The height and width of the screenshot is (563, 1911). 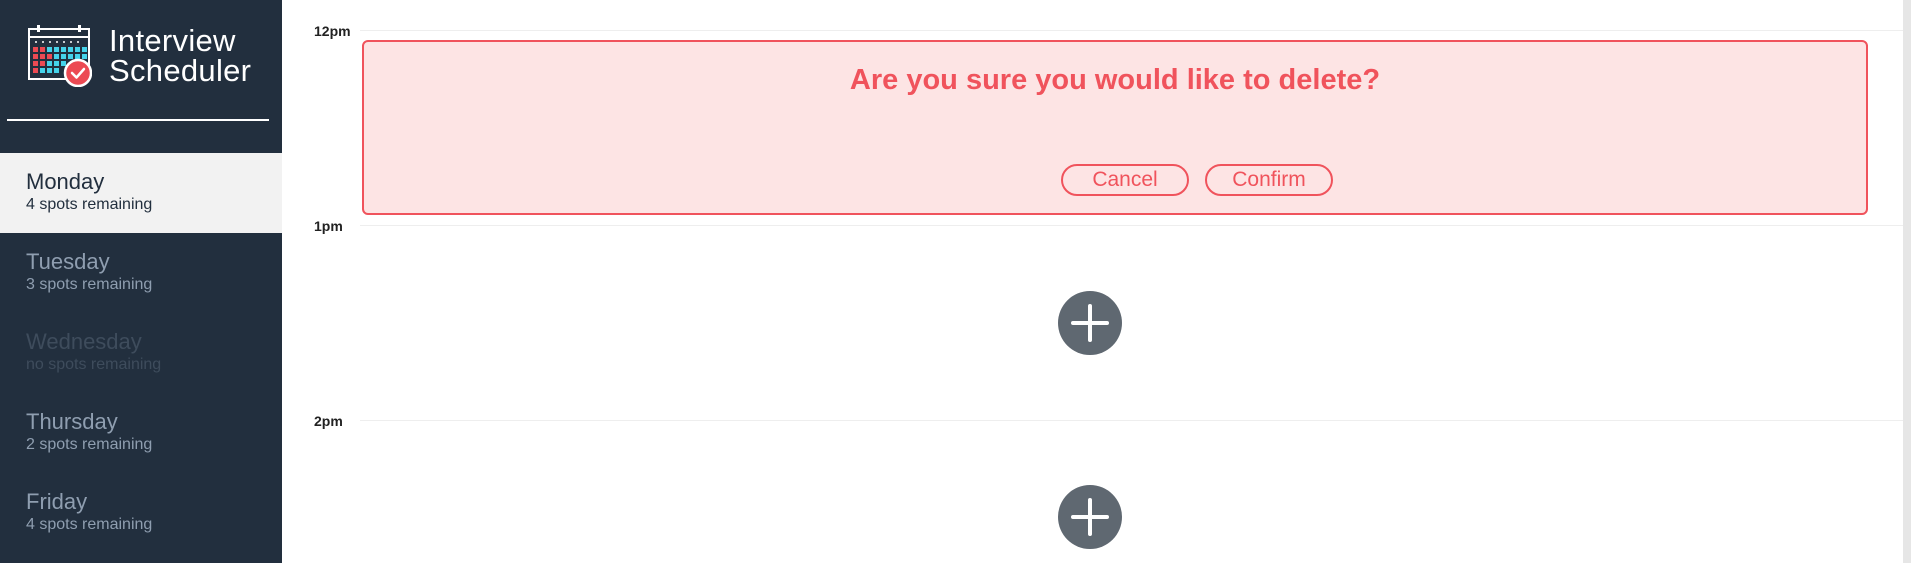 What do you see at coordinates (1269, 180) in the screenshot?
I see `confirm-button: Confirm` at bounding box center [1269, 180].